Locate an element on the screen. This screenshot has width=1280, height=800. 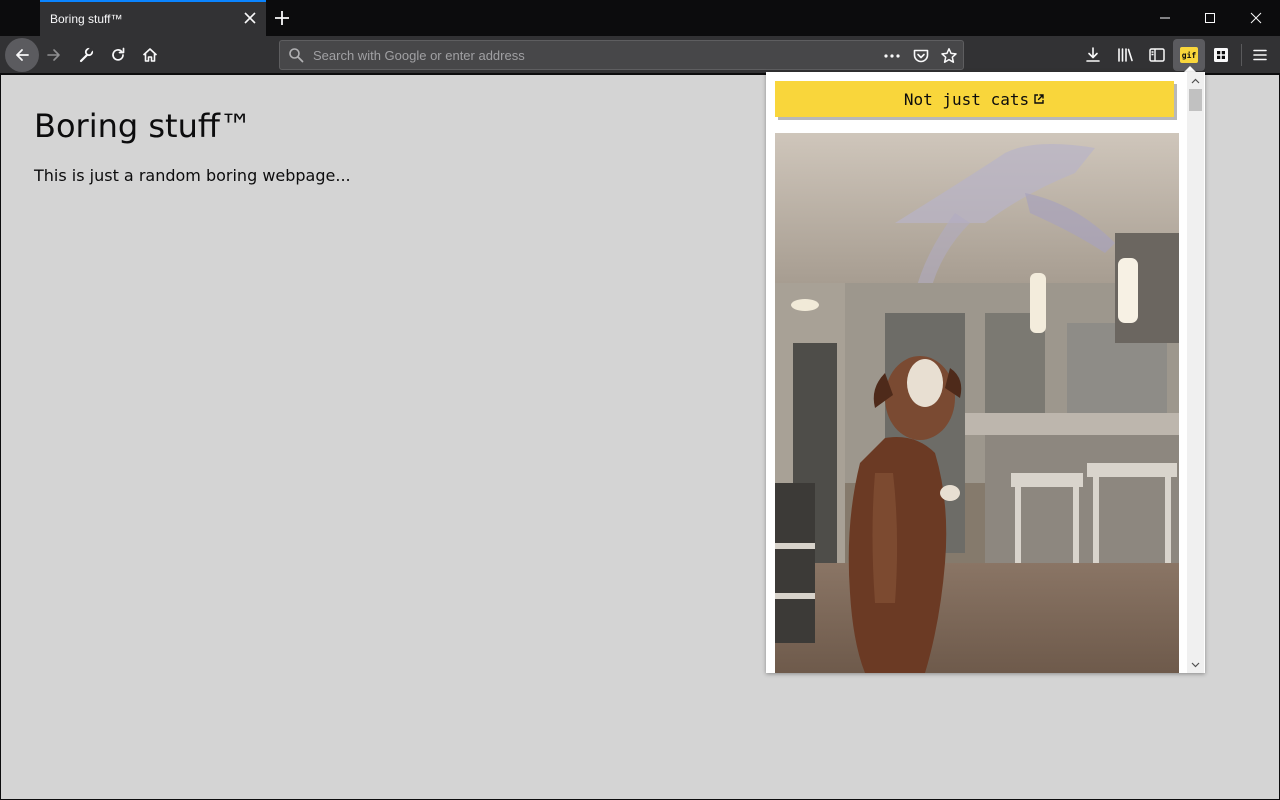
sidebar-toggle-button is located at coordinates (1157, 55).